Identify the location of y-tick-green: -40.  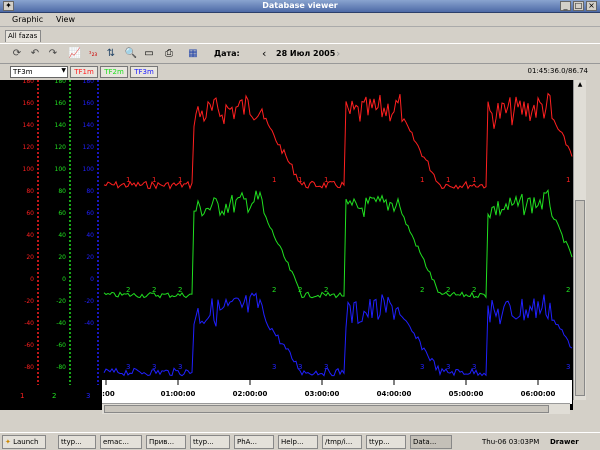
(61, 323).